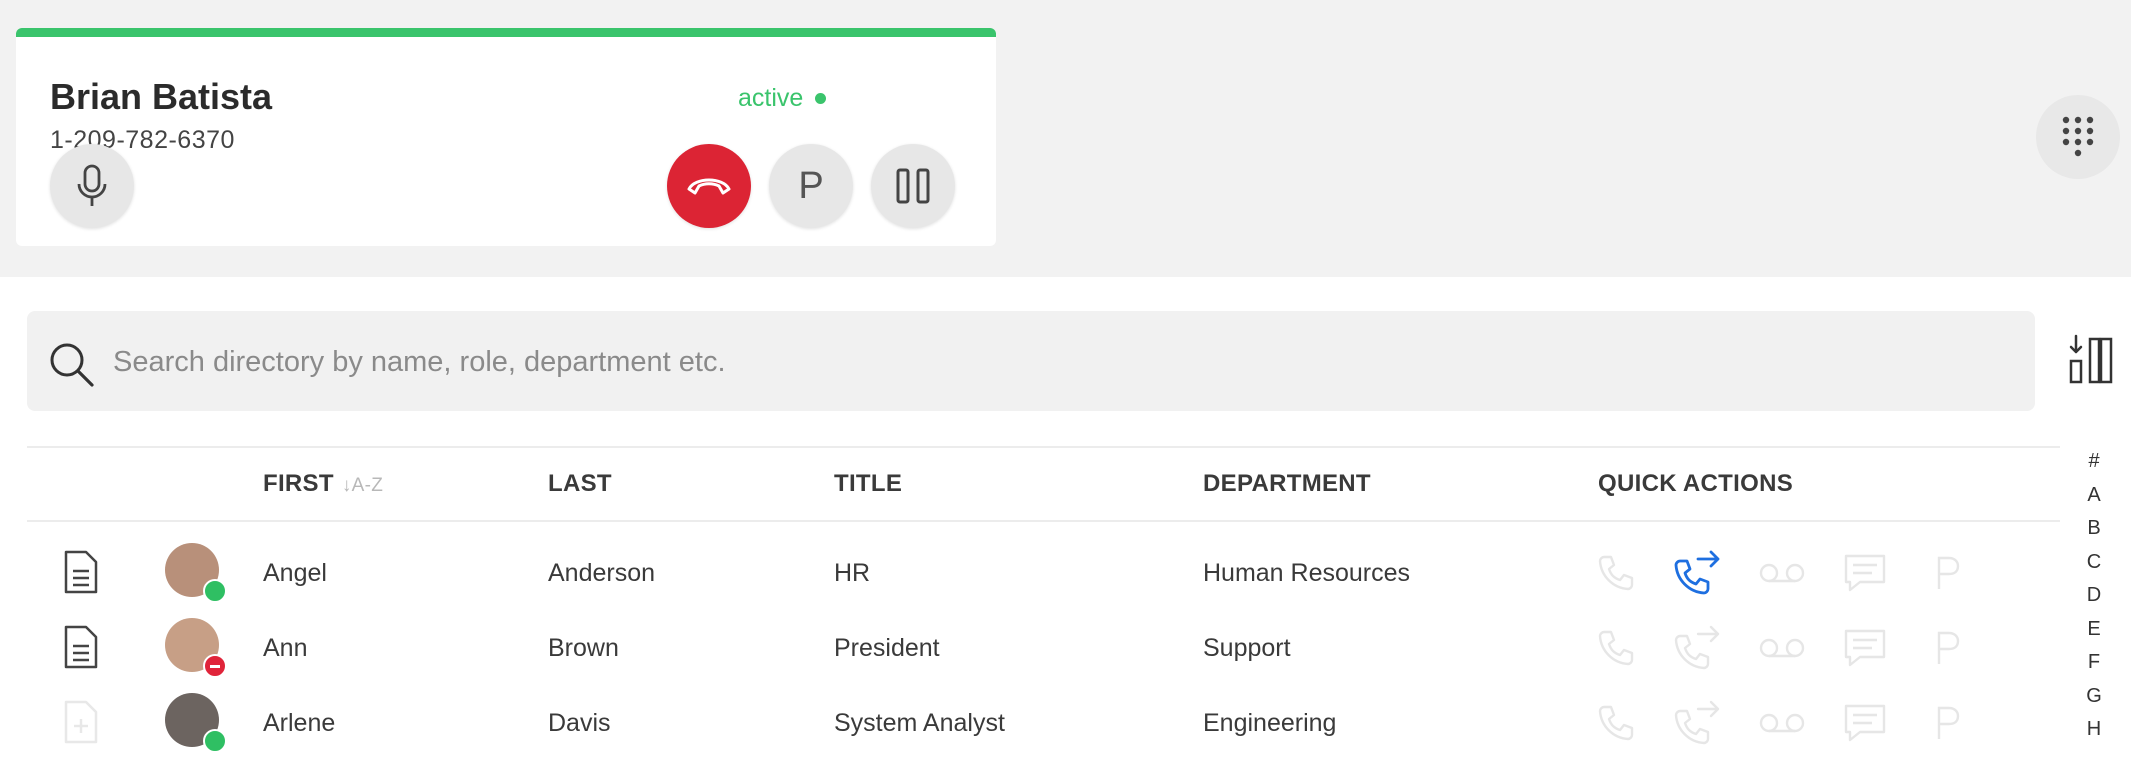  I want to click on cell-first: Arlene, so click(299, 723).